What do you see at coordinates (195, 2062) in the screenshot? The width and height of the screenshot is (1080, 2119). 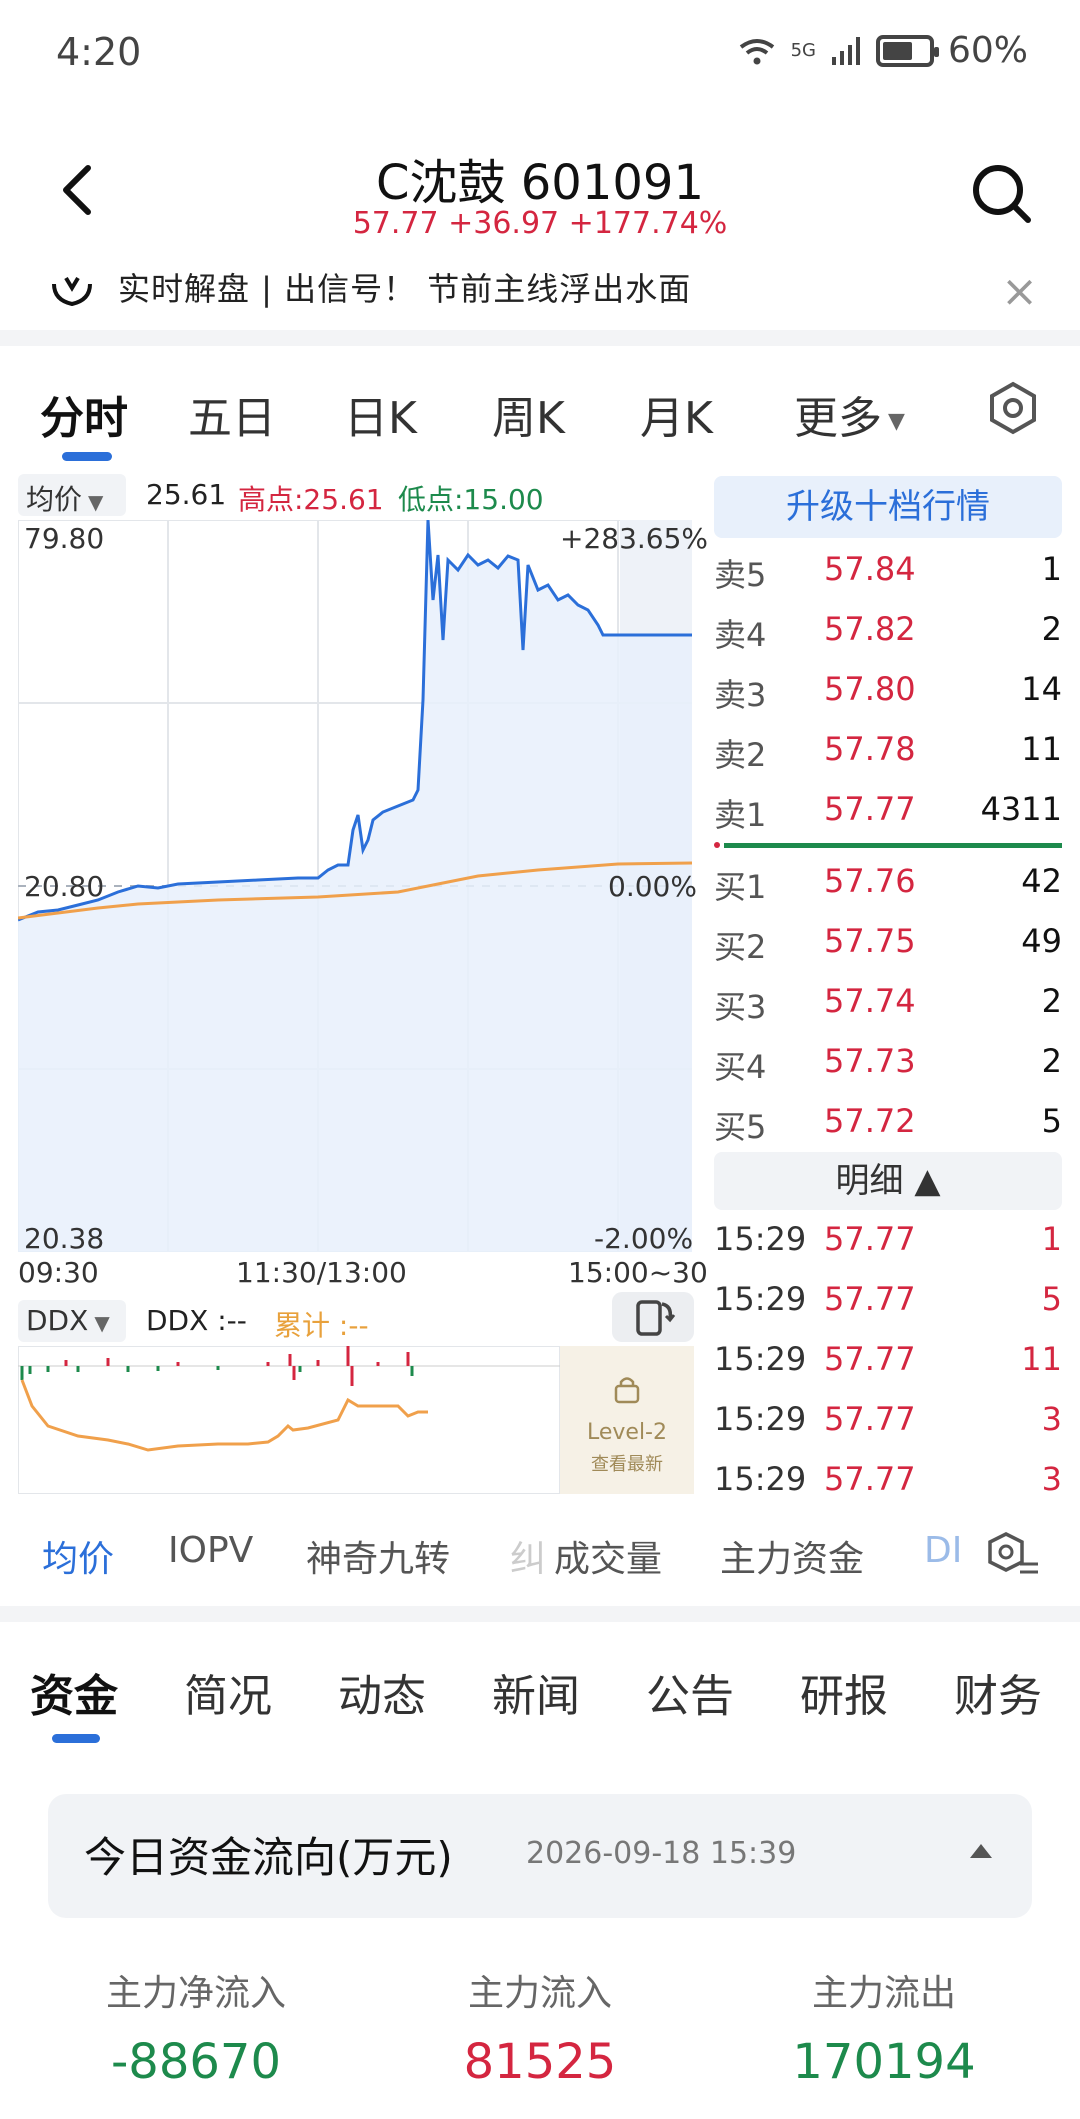 I see `main-net-inflow-value: -88670` at bounding box center [195, 2062].